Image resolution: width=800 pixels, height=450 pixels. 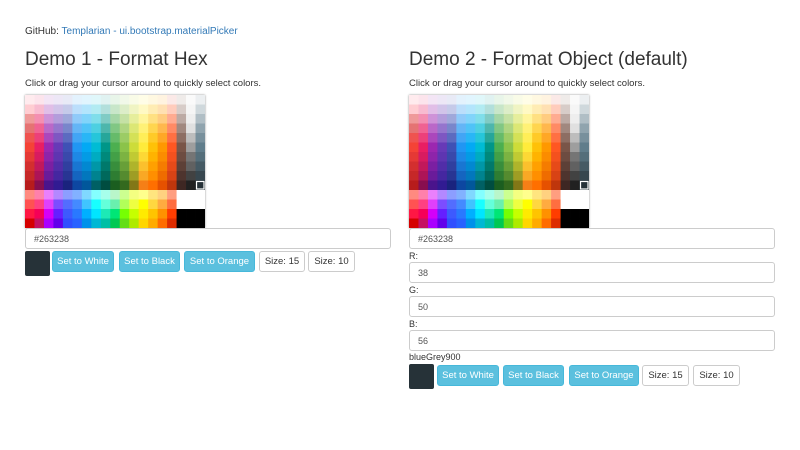 What do you see at coordinates (499, 161) in the screenshot?
I see `demo2-color-picker` at bounding box center [499, 161].